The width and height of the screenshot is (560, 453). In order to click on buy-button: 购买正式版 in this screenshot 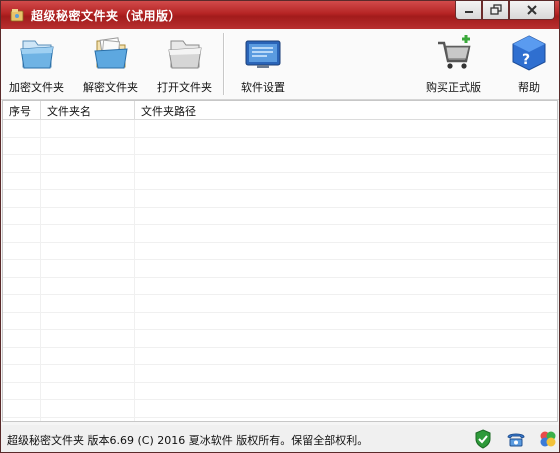, I will do `click(453, 64)`.